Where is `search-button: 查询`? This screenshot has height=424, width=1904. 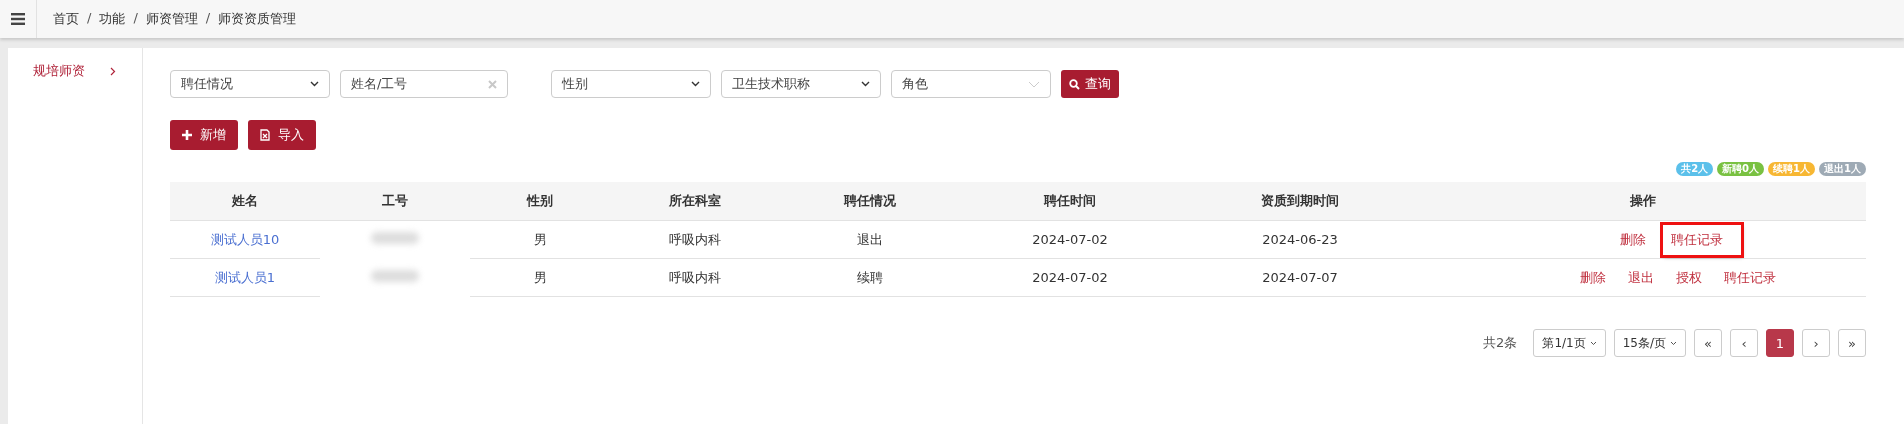
search-button: 查询 is located at coordinates (1090, 84).